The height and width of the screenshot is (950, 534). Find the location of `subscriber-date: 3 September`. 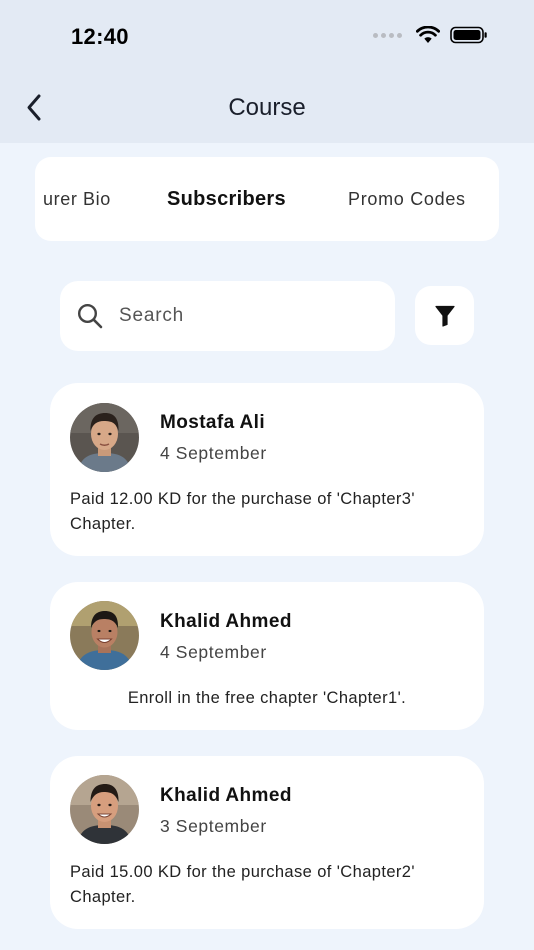

subscriber-date: 3 September is located at coordinates (213, 826).